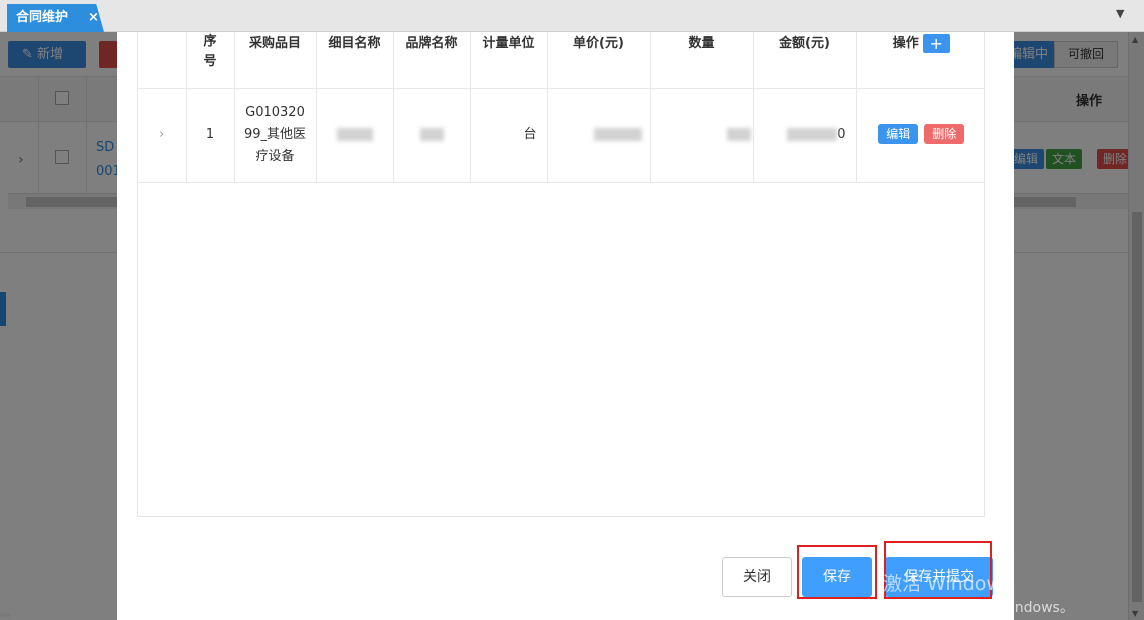 Image resolution: width=1144 pixels, height=620 pixels. What do you see at coordinates (1120, 13) in the screenshot?
I see `window-dropdown-icon: ▼` at bounding box center [1120, 13].